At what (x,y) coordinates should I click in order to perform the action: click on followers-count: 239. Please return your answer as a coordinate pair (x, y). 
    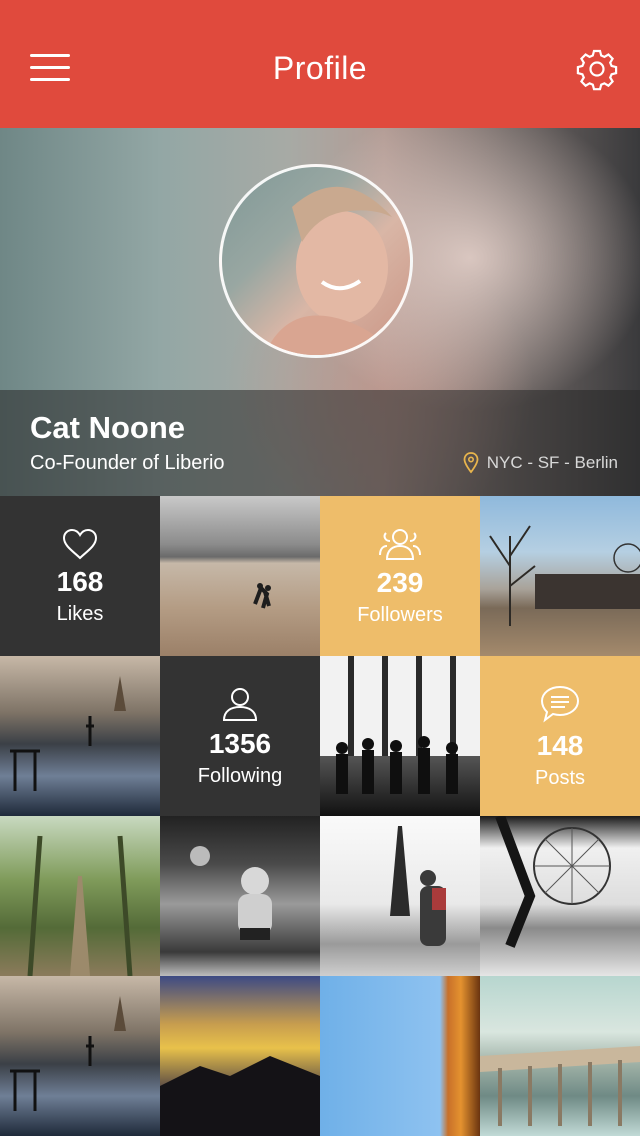
    Looking at the image, I should click on (400, 582).